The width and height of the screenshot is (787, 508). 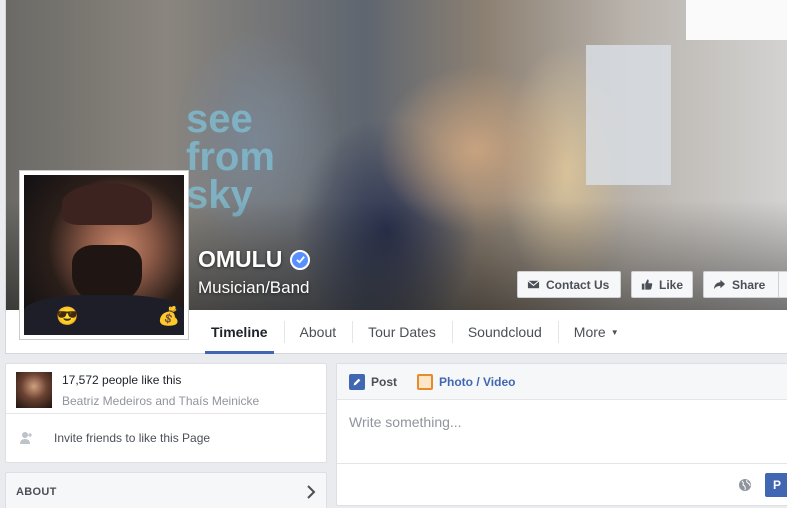 I want to click on friend-avatar, so click(x=34, y=390).